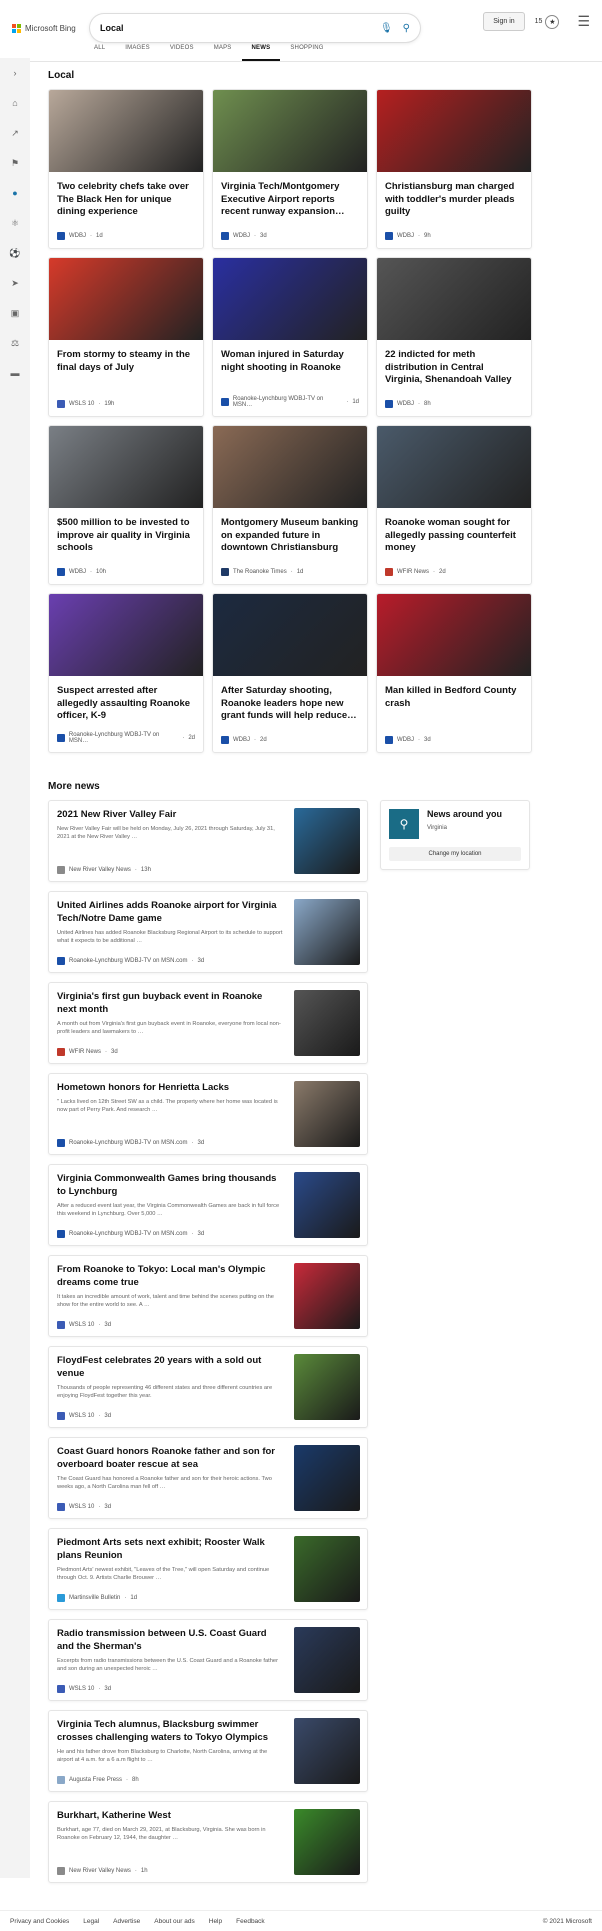 Image resolution: width=602 pixels, height=1931 pixels. What do you see at coordinates (455, 854) in the screenshot?
I see `change-location-button: Change my location` at bounding box center [455, 854].